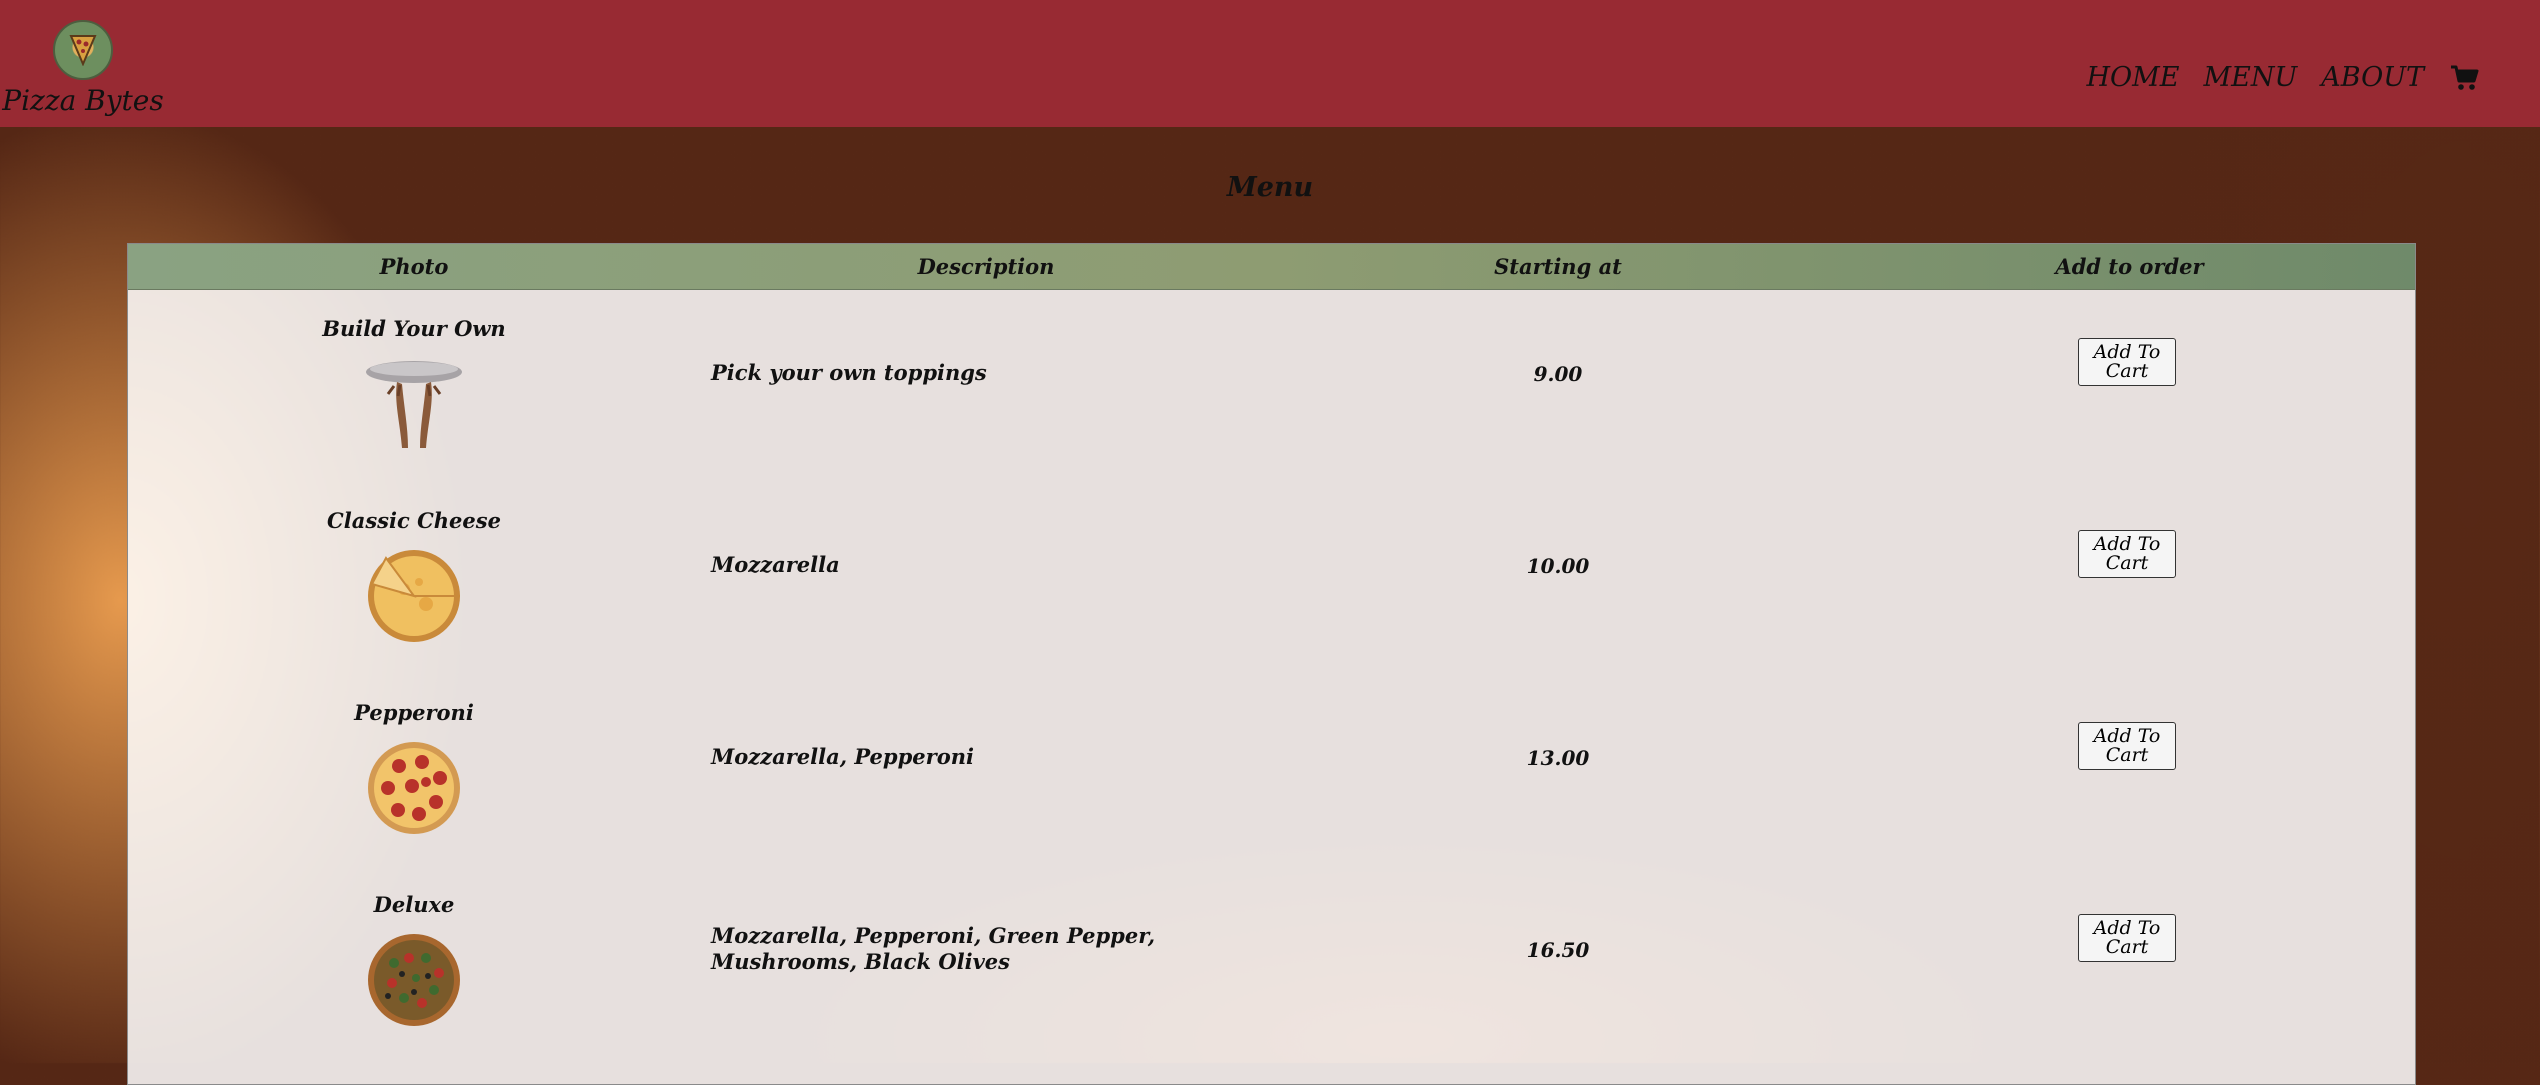 The image size is (2540, 1085). I want to click on item-name: Deluxe, so click(414, 904).